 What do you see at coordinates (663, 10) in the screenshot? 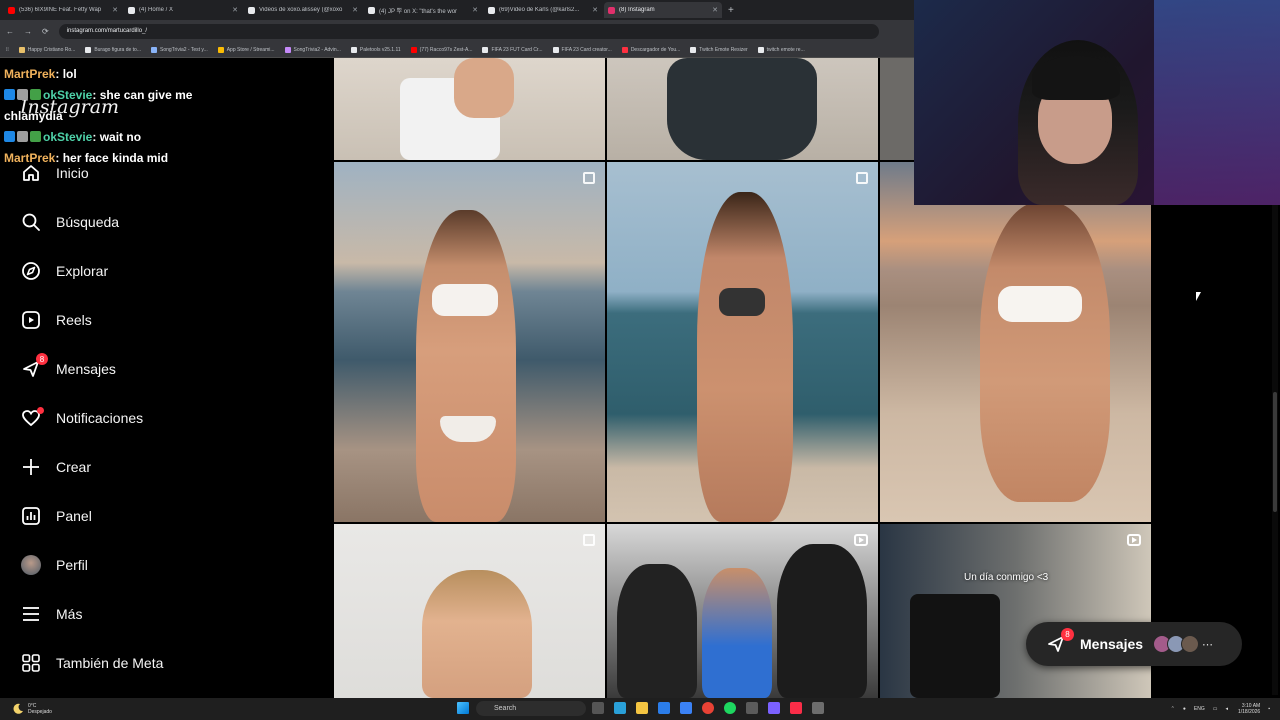
I see `browser-tab-active: (8) Instagram ✕` at bounding box center [663, 10].